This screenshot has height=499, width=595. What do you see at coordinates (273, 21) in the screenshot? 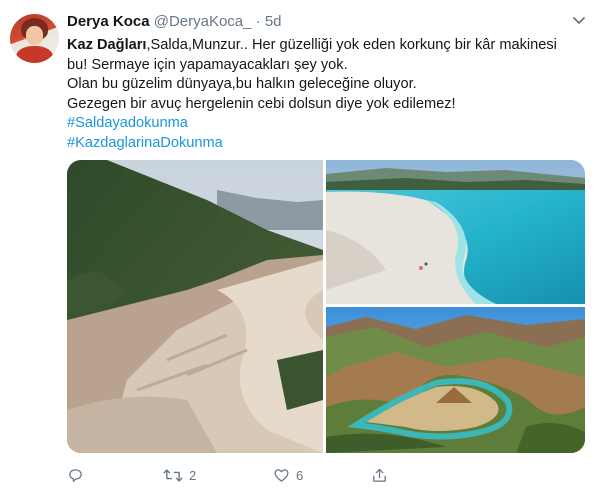
I see `tweet-time: 5d` at bounding box center [273, 21].